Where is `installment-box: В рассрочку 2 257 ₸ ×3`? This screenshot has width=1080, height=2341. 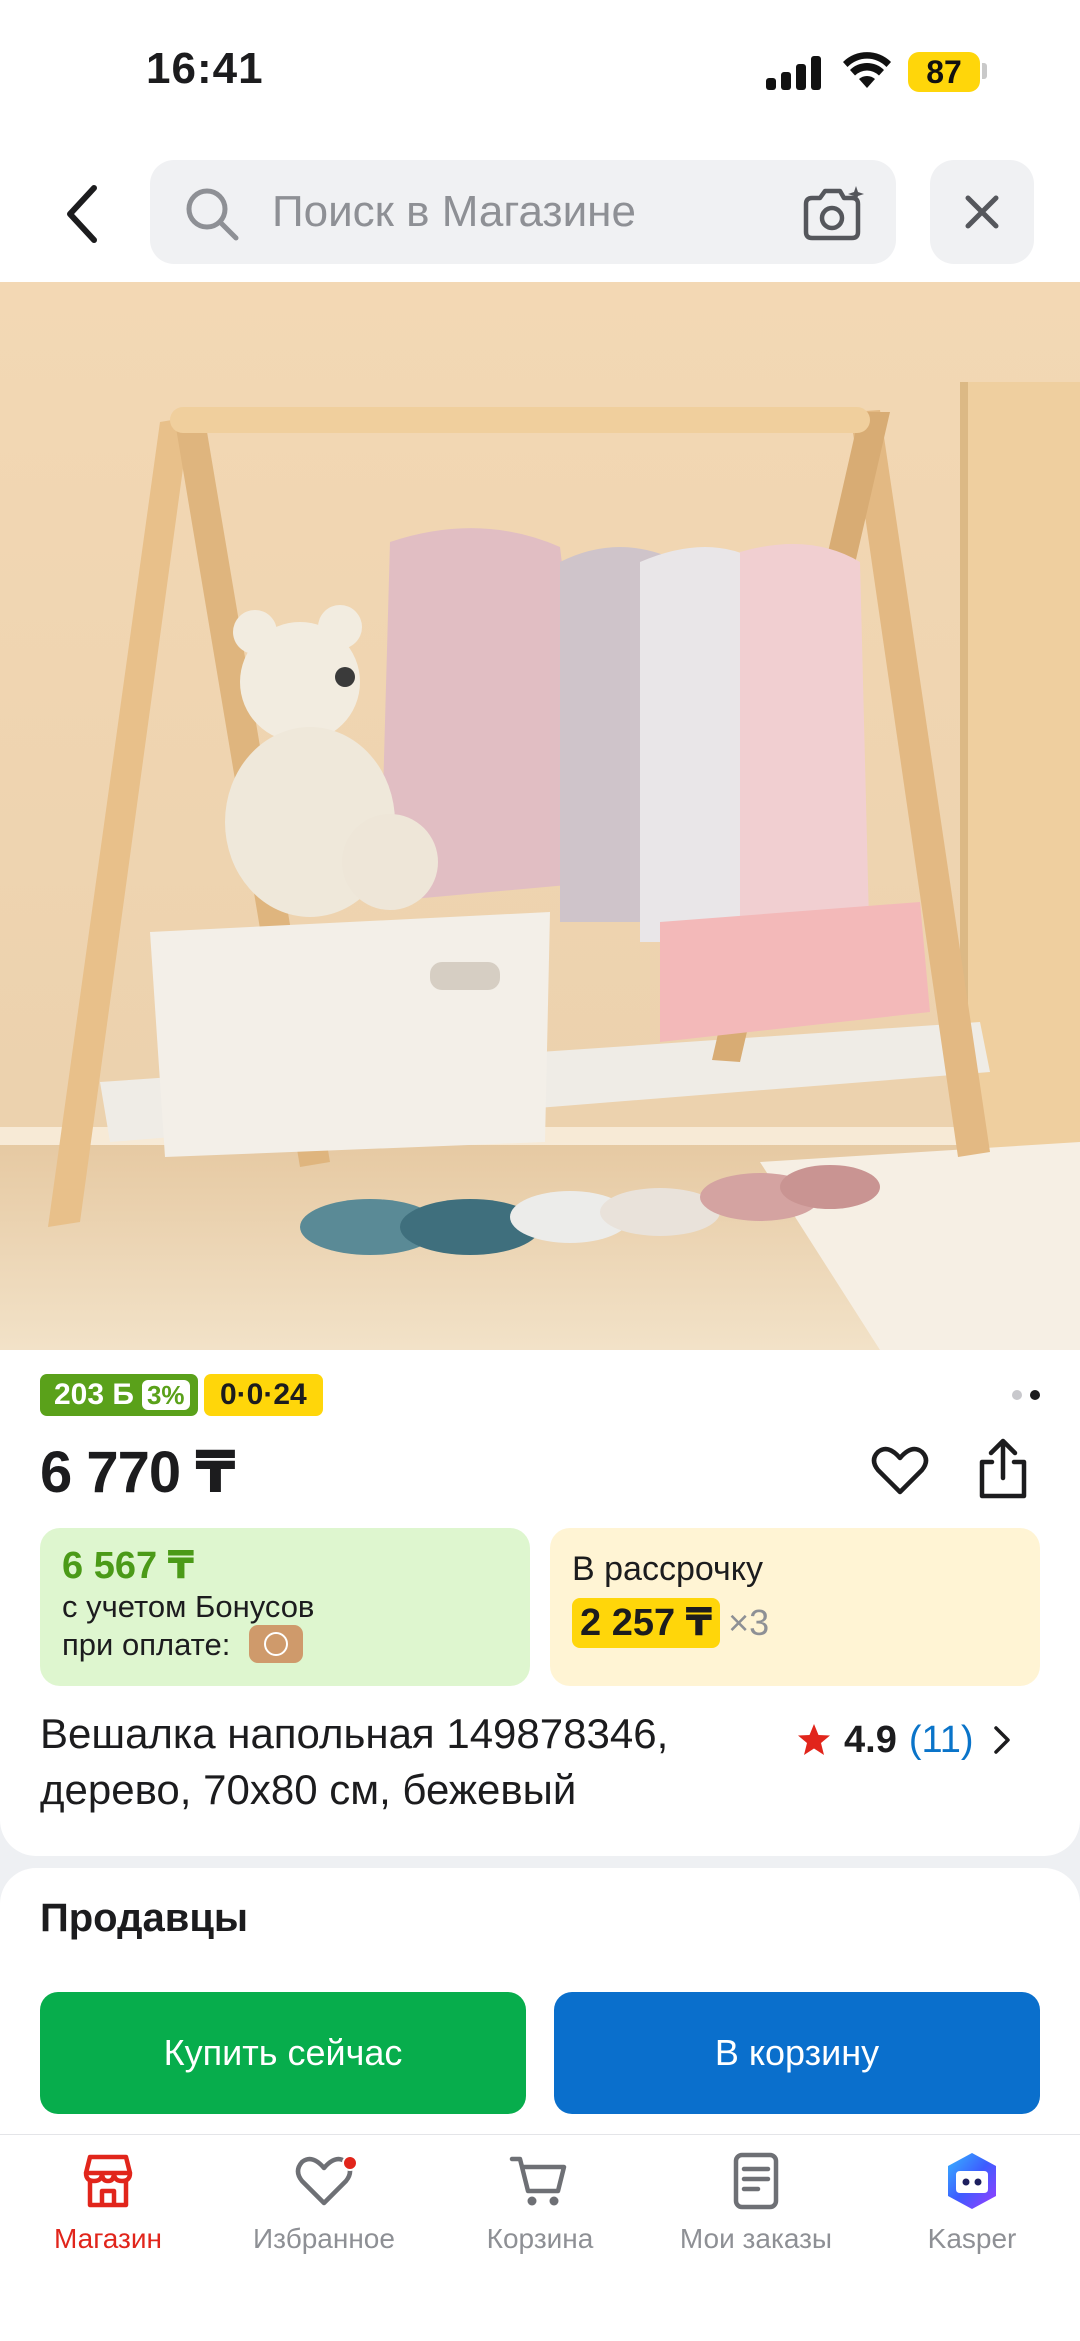
installment-box: В рассрочку 2 257 ₸ ×3 is located at coordinates (795, 1607).